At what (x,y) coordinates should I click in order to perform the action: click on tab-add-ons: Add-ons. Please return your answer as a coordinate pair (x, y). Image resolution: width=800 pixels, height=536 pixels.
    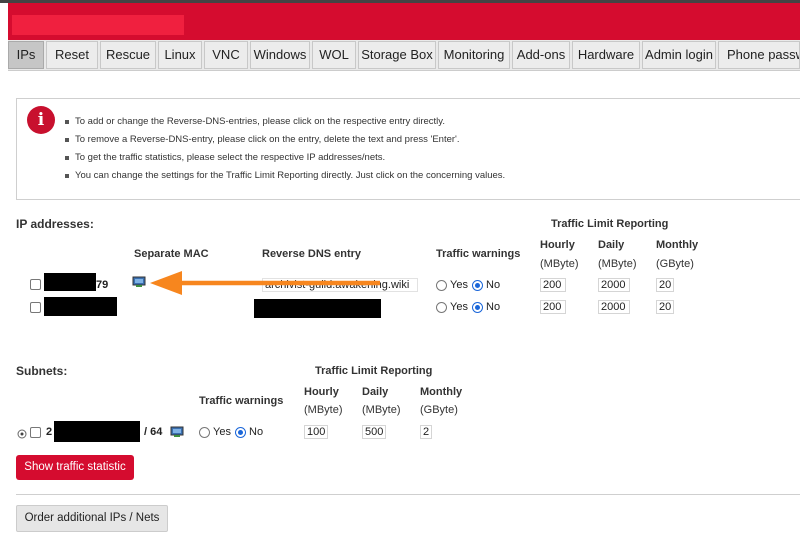
    Looking at the image, I should click on (541, 55).